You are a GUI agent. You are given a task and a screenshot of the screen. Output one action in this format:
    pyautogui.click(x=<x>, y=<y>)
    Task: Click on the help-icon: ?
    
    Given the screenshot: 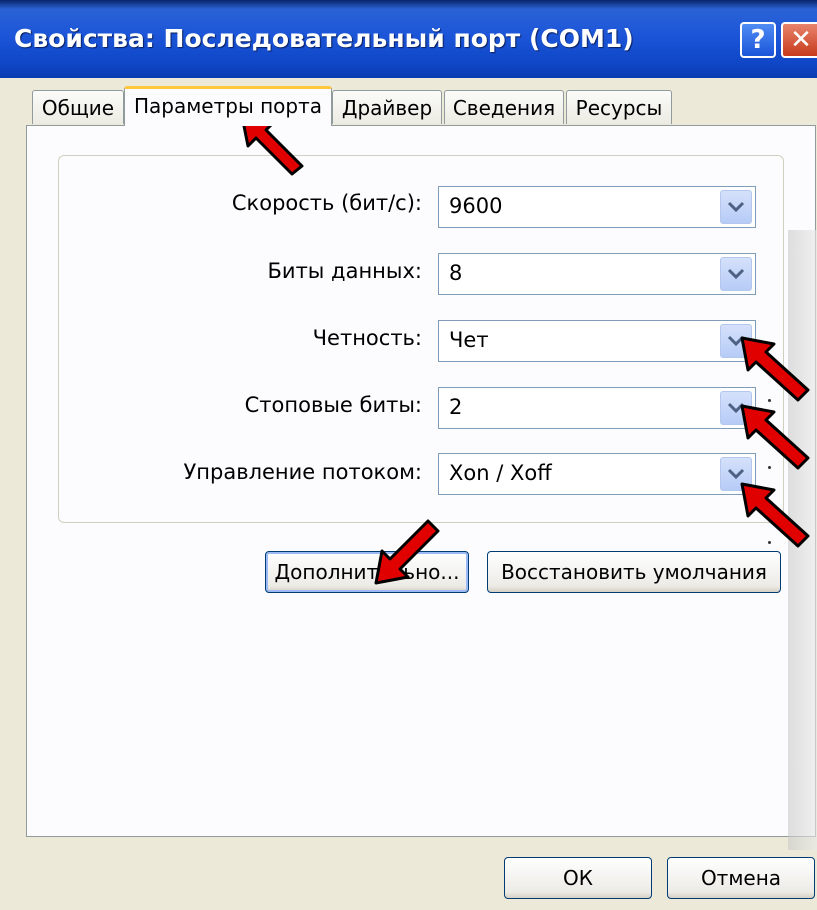 What is the action you would take?
    pyautogui.click(x=758, y=40)
    